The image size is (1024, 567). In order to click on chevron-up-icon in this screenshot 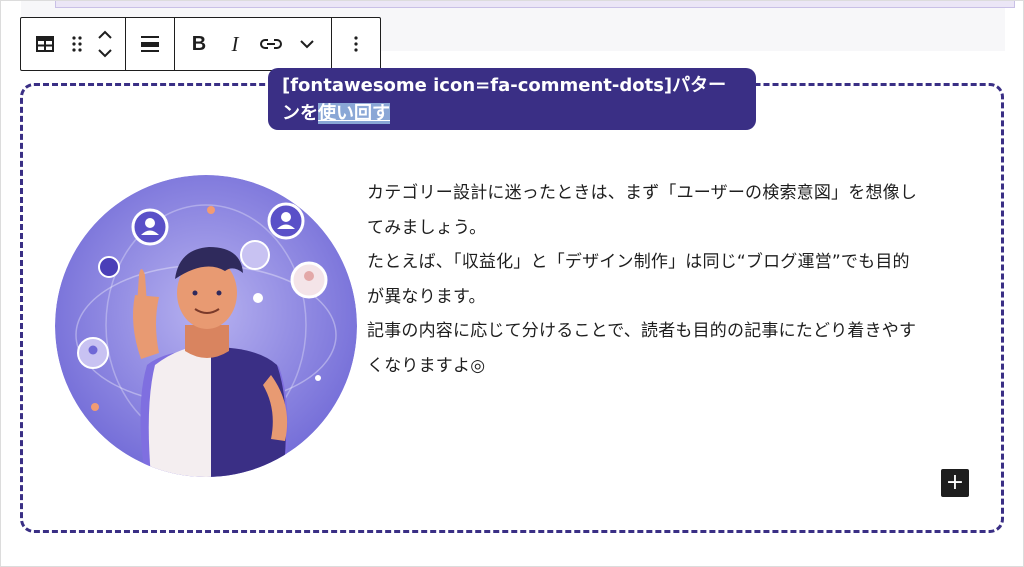, I will do `click(105, 34)`.